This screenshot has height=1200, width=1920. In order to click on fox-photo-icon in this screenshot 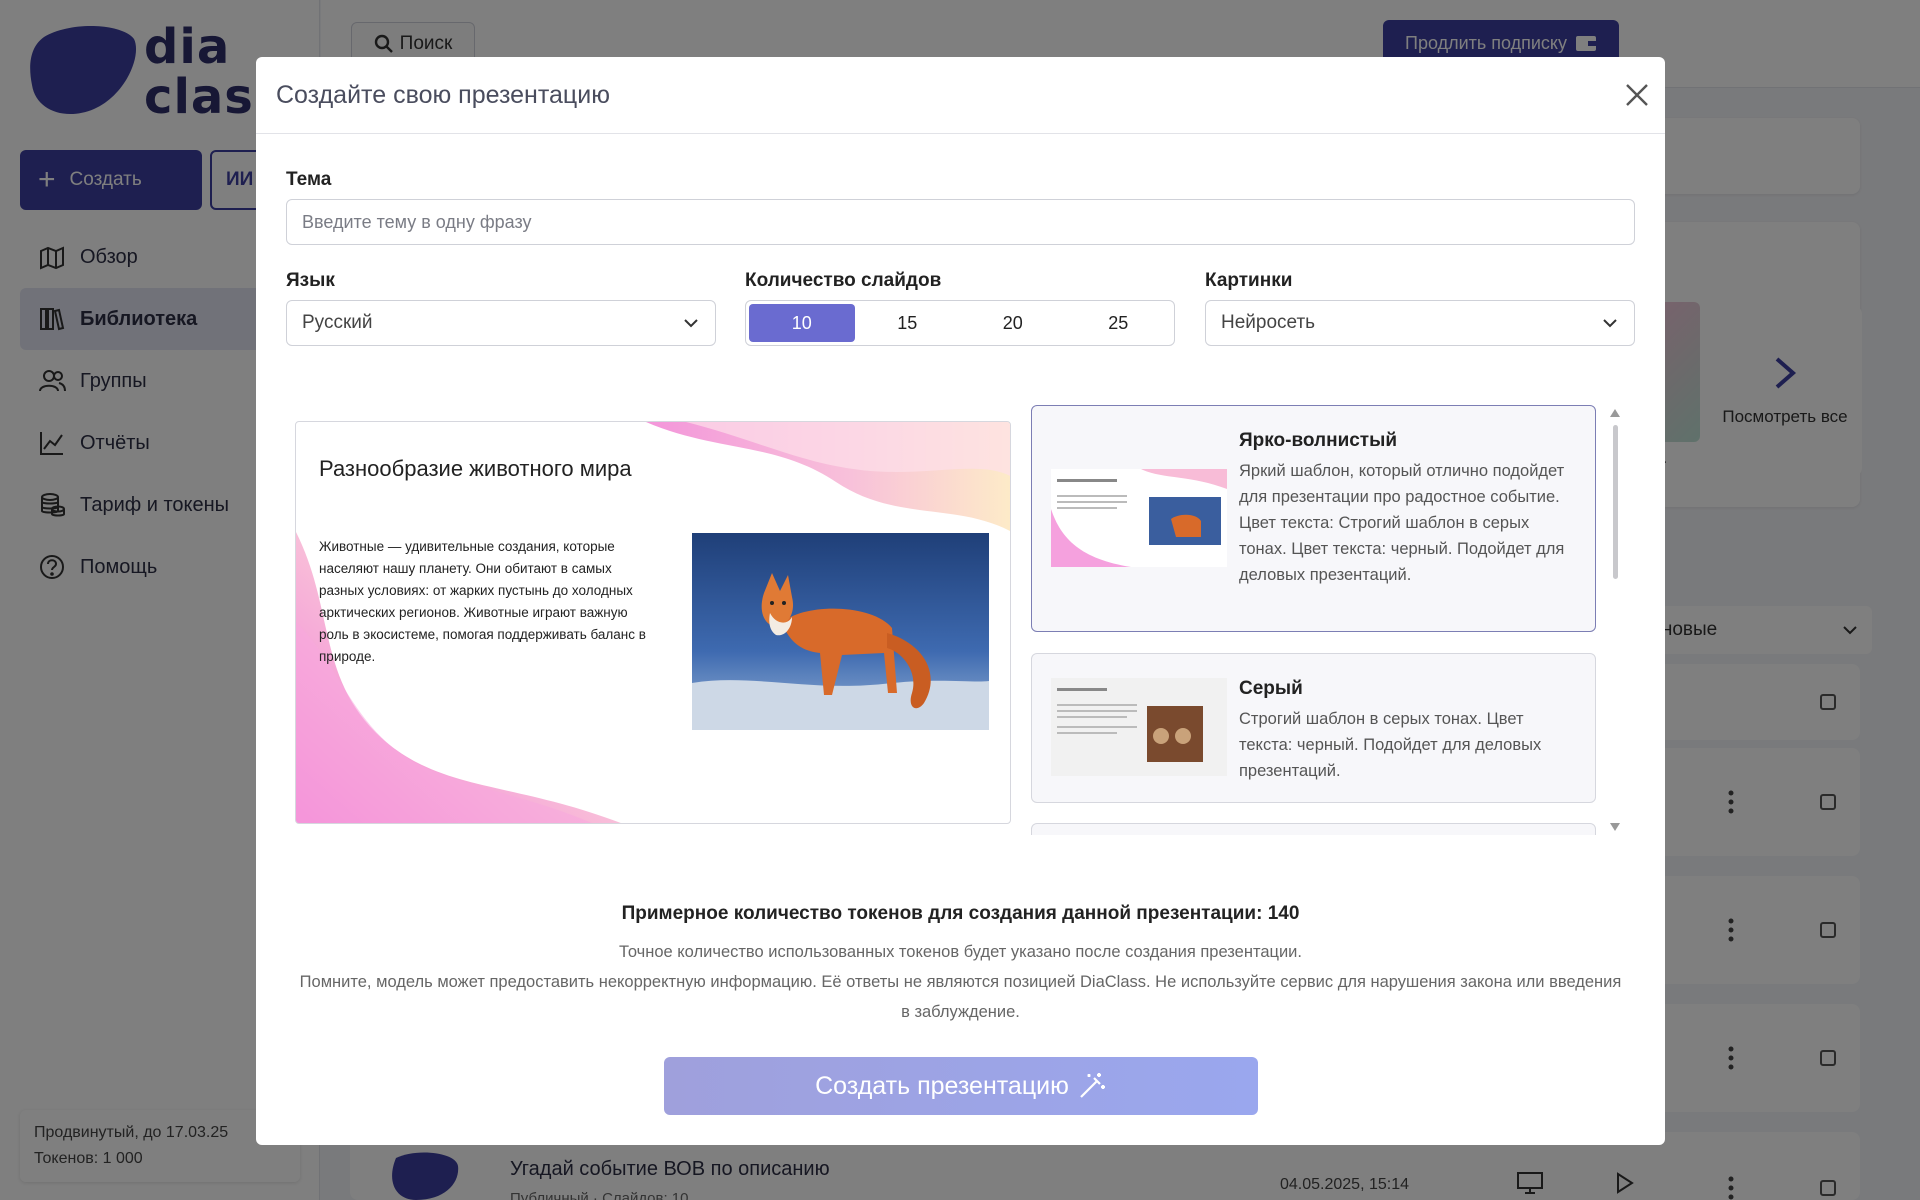, I will do `click(840, 631)`.